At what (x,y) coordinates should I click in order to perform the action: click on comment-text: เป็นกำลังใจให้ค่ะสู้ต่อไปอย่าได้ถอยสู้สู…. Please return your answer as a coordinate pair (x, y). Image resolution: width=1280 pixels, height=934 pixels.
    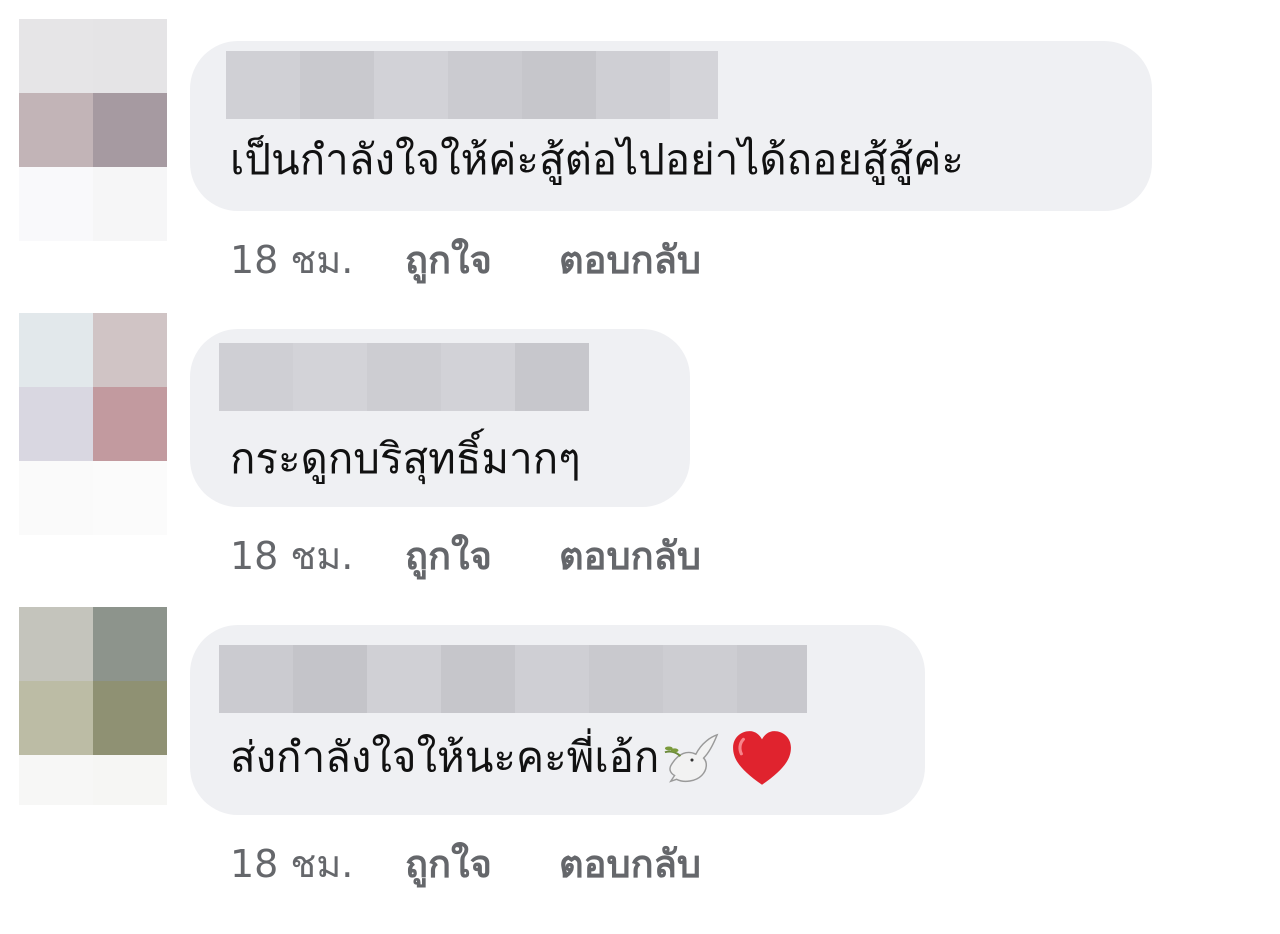
    Looking at the image, I should click on (597, 159).